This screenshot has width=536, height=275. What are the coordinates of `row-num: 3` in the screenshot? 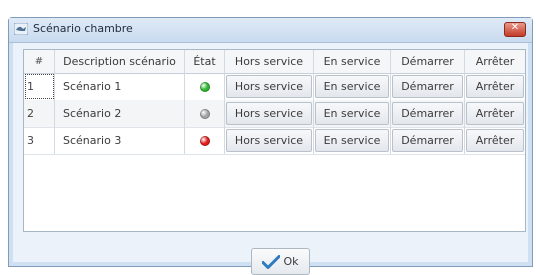 It's located at (39, 140).